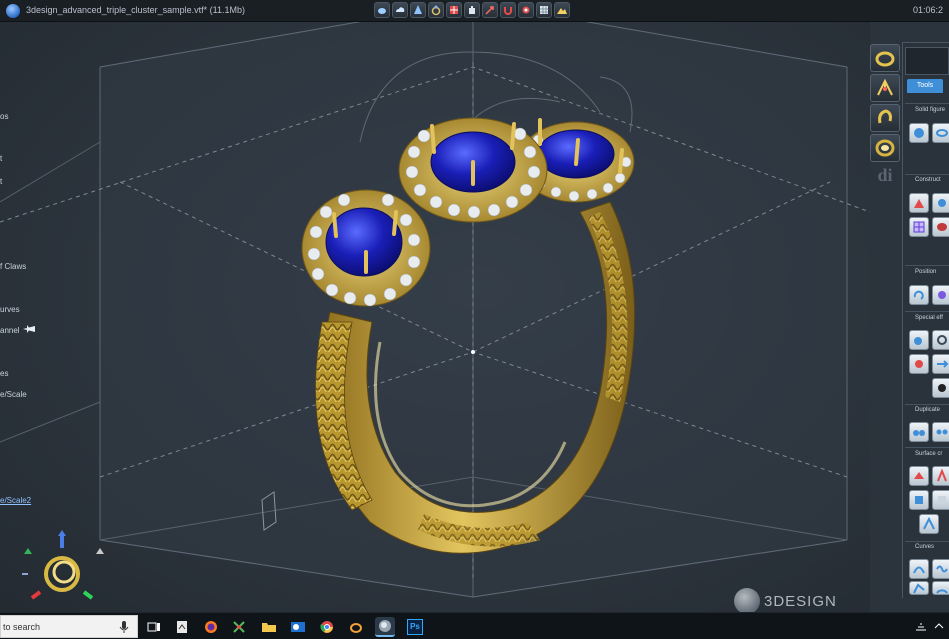  What do you see at coordinates (919, 588) in the screenshot?
I see `polyline-tool-icon` at bounding box center [919, 588].